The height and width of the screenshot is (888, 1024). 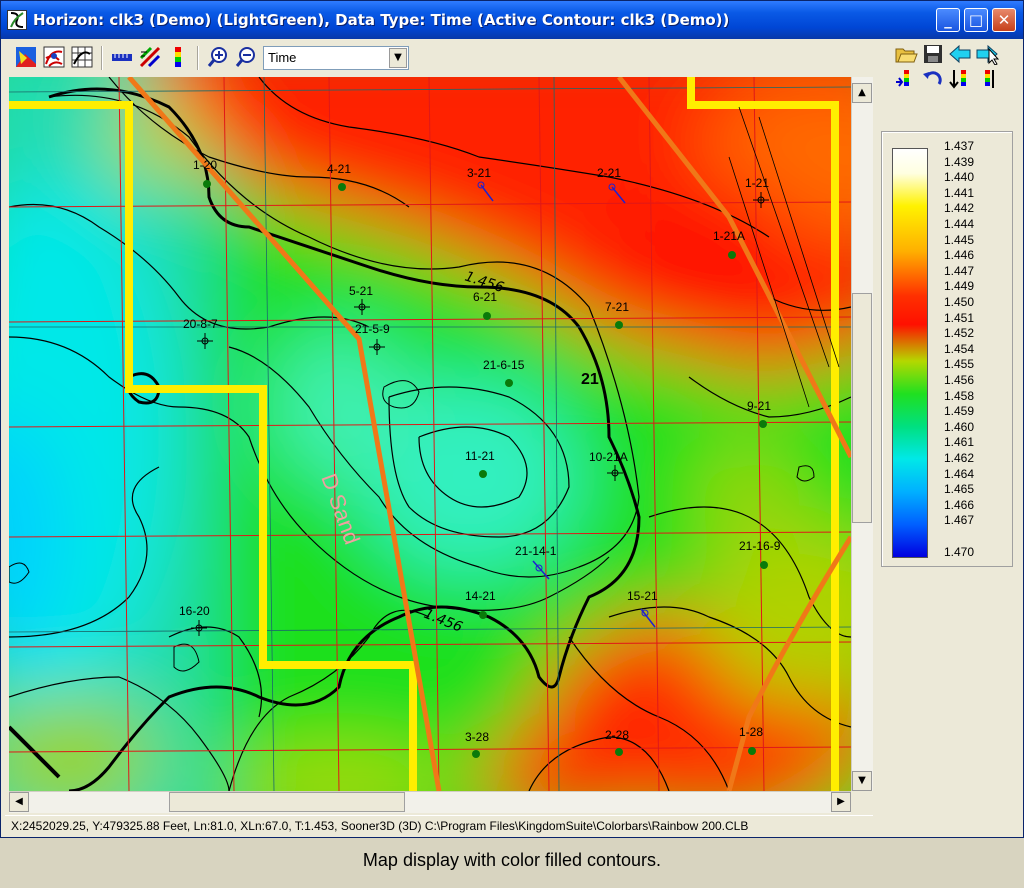 What do you see at coordinates (959, 192) in the screenshot?
I see `legend-value: 1.441` at bounding box center [959, 192].